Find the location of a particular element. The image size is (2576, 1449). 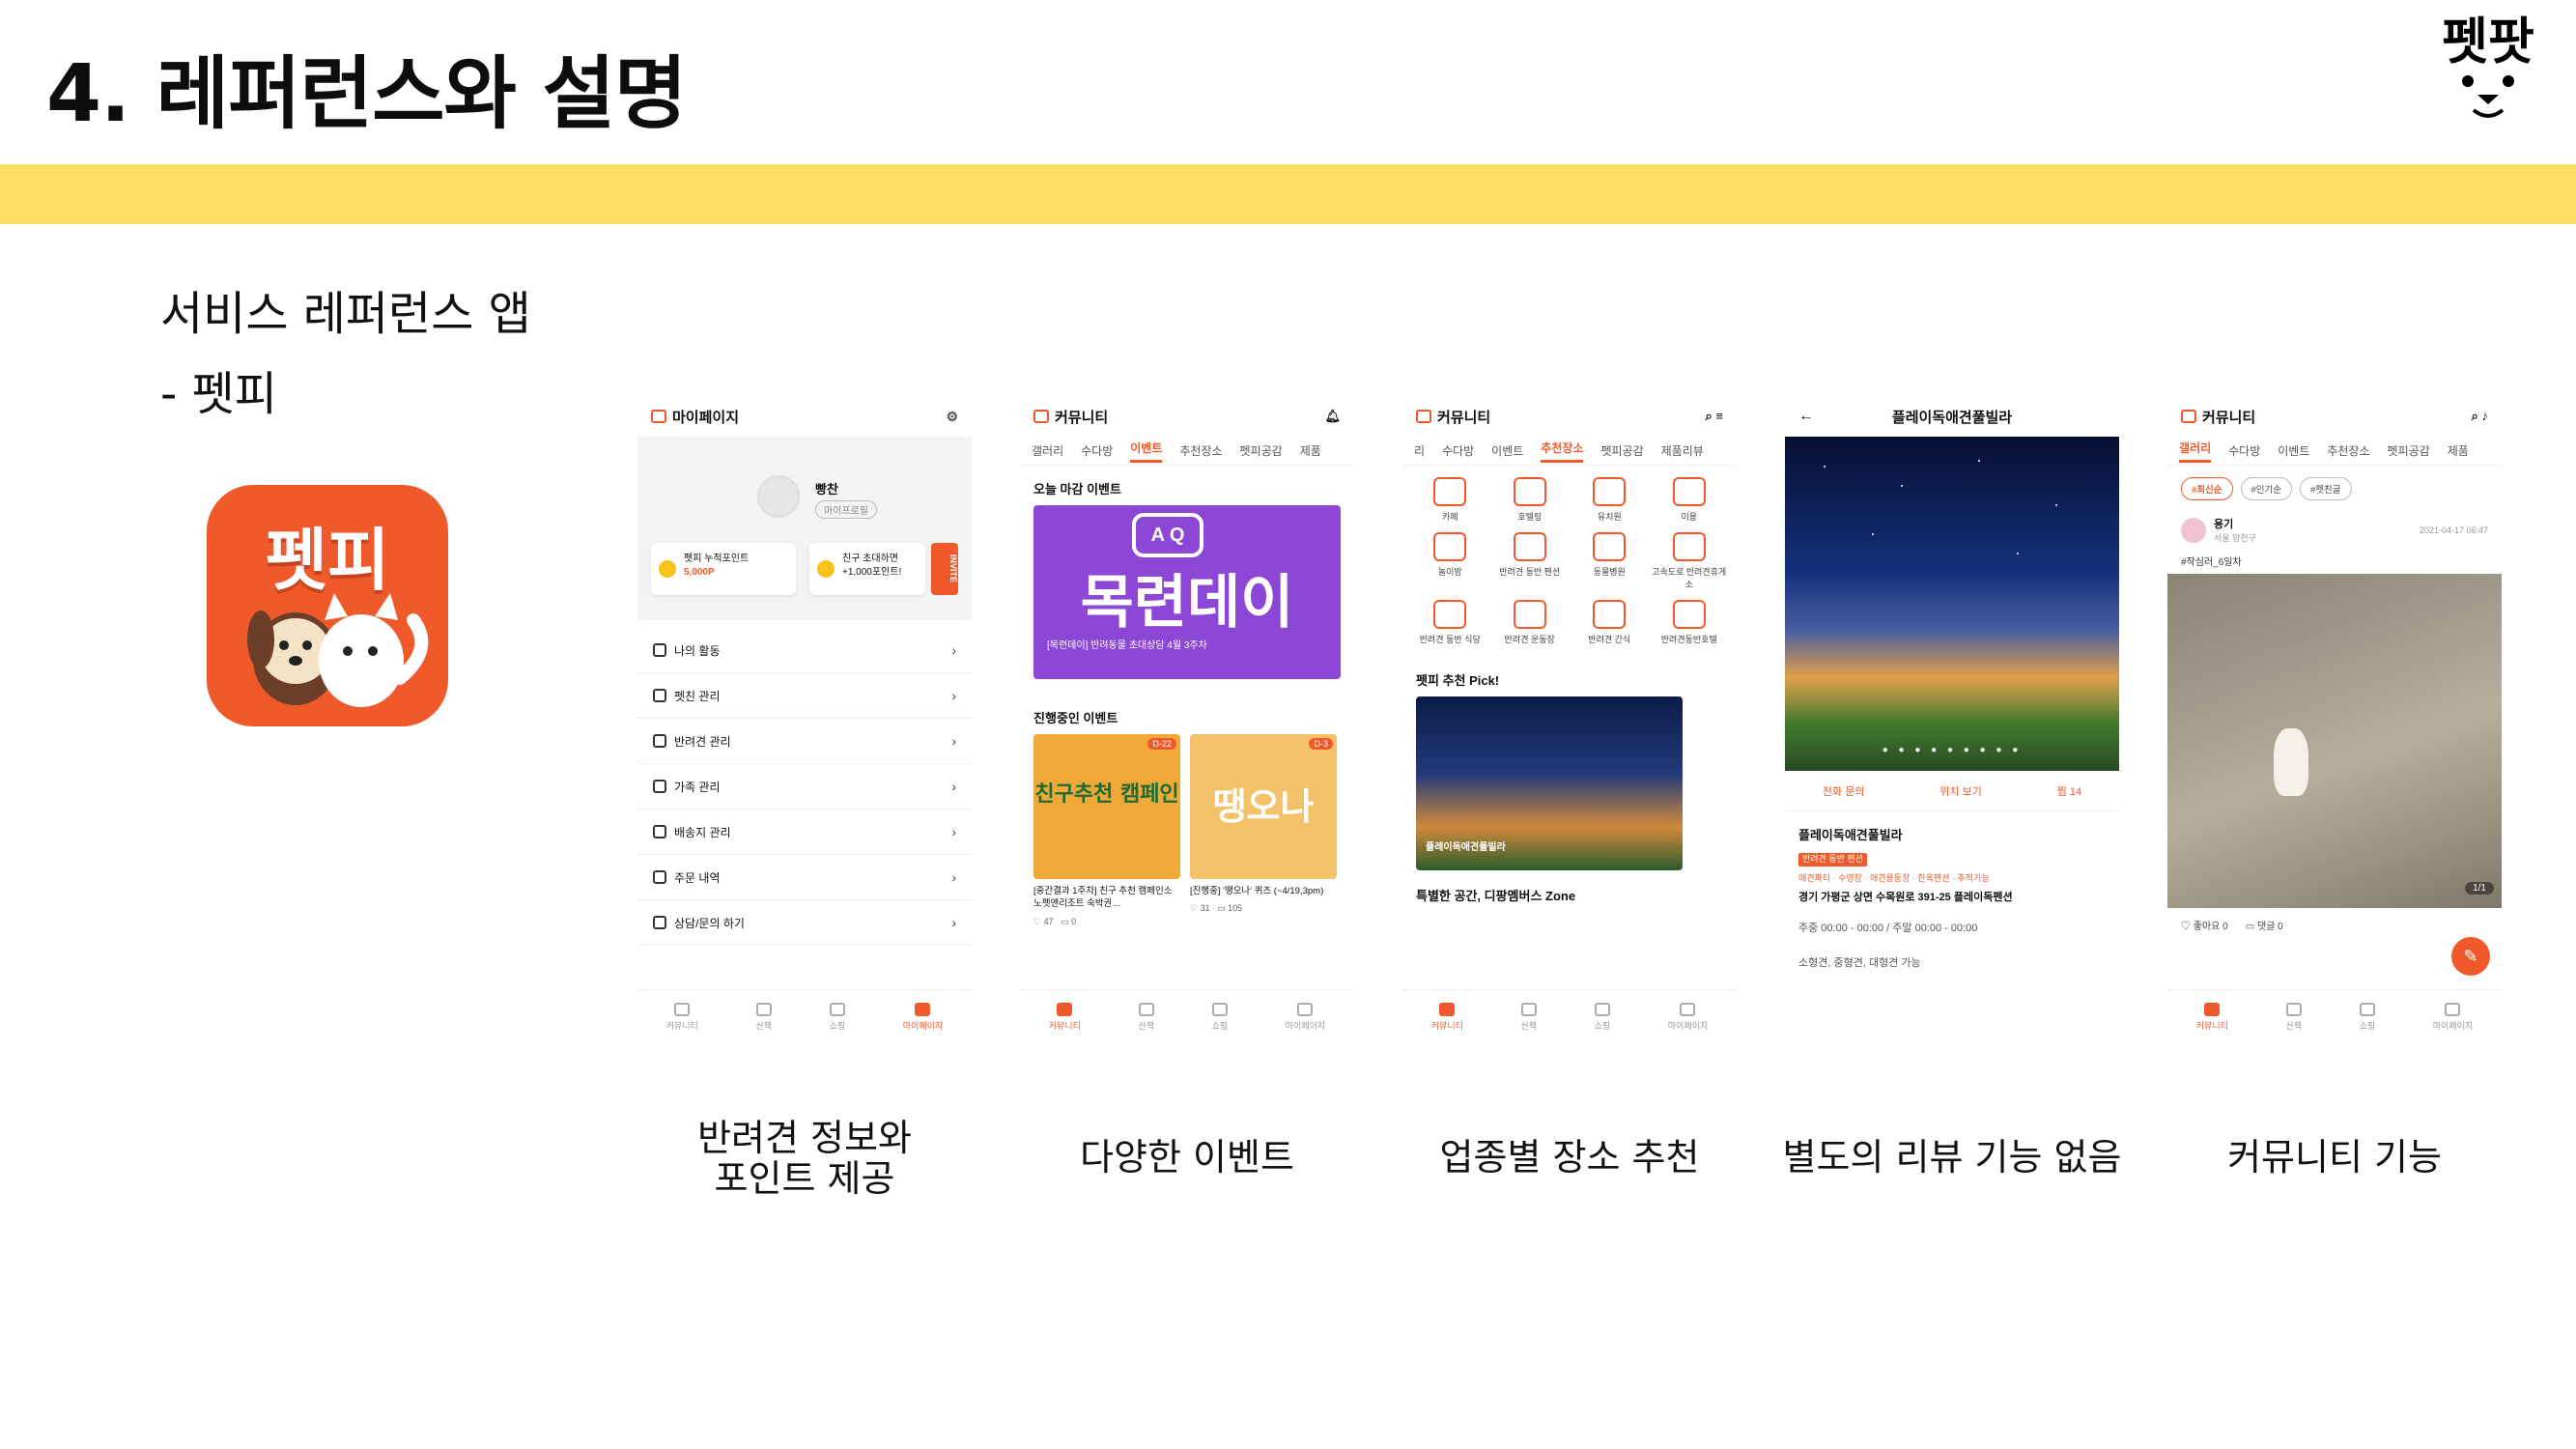

category-playground: 반려견 운동장 is located at coordinates (1530, 622).